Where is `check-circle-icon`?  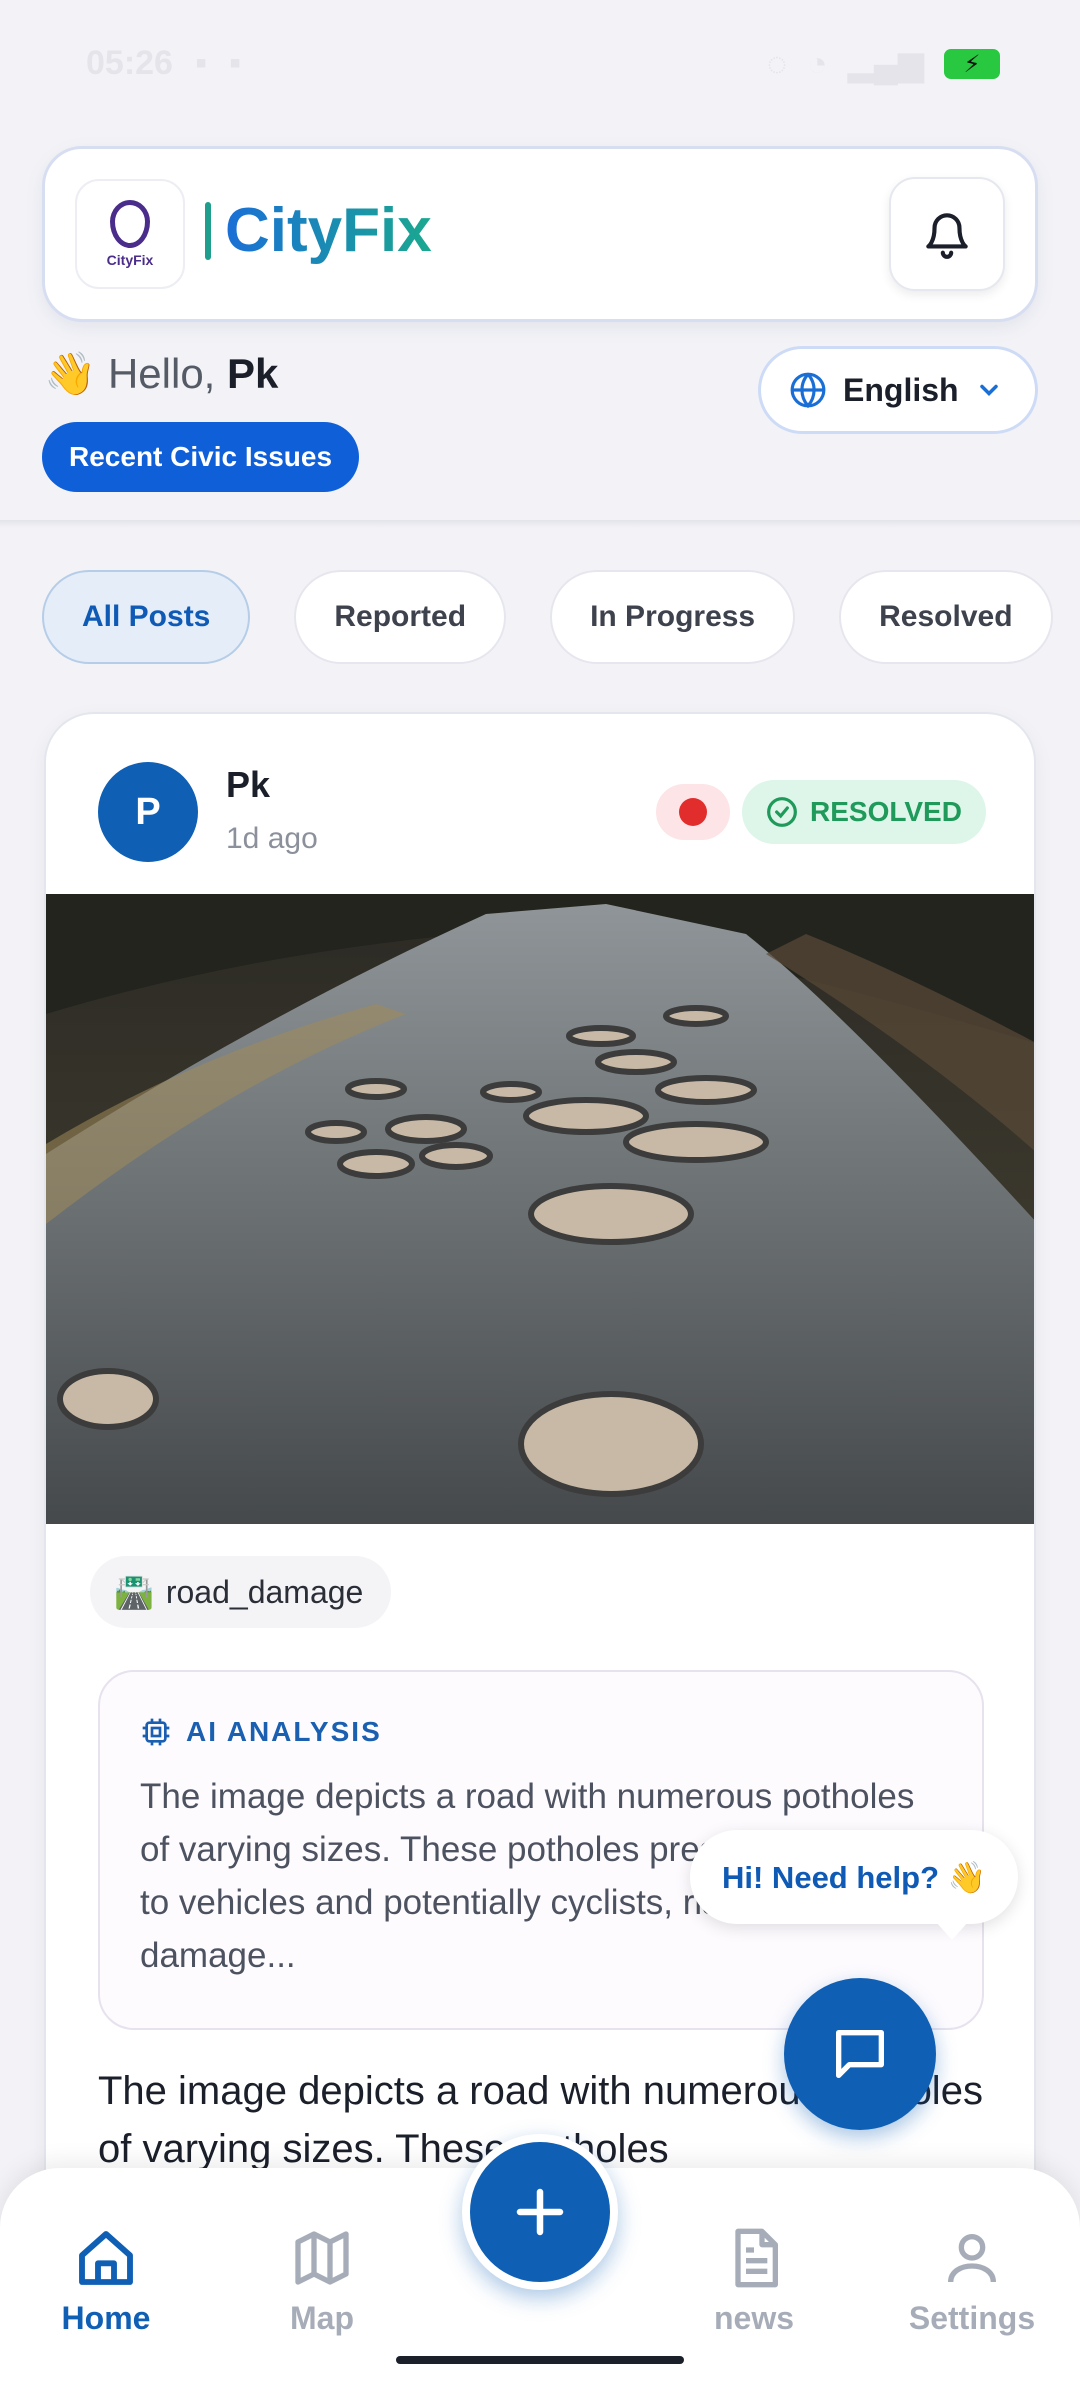
check-circle-icon is located at coordinates (782, 812).